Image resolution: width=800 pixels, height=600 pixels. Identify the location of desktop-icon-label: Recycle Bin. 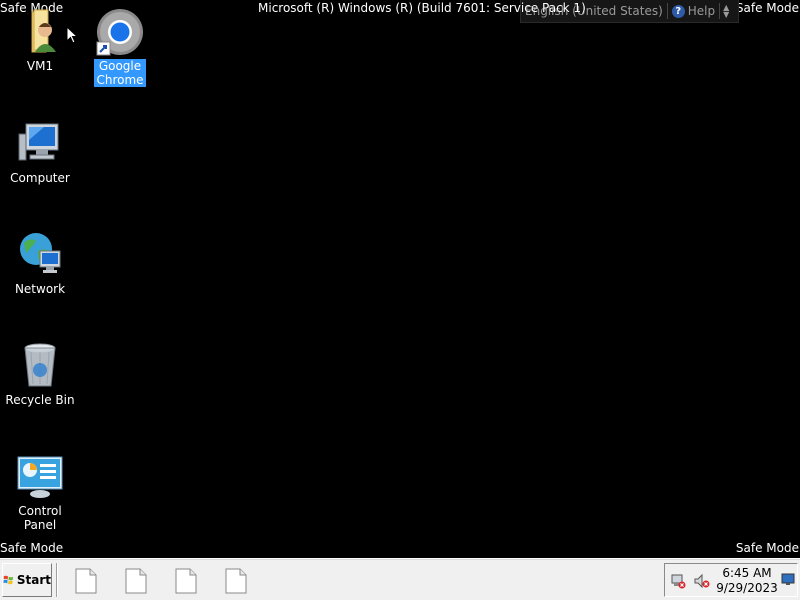
(40, 400).